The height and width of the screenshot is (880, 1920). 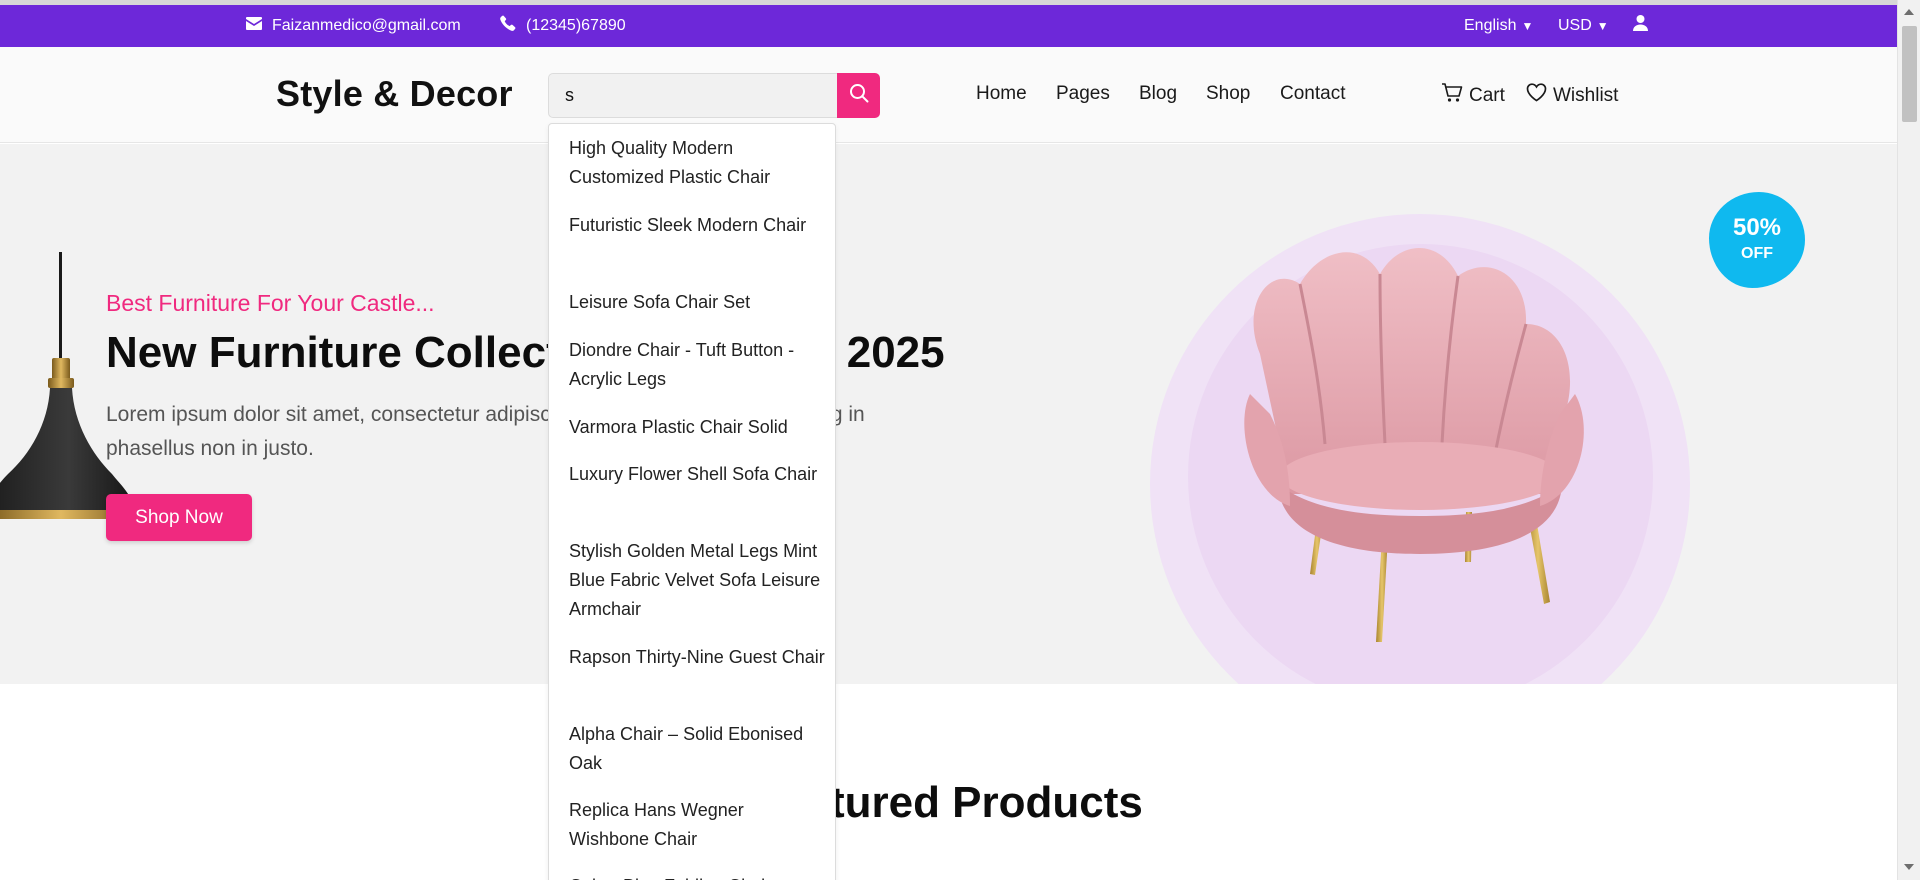 I want to click on suggestion-item: Varmora Plastic Chair Solid, so click(x=698, y=427).